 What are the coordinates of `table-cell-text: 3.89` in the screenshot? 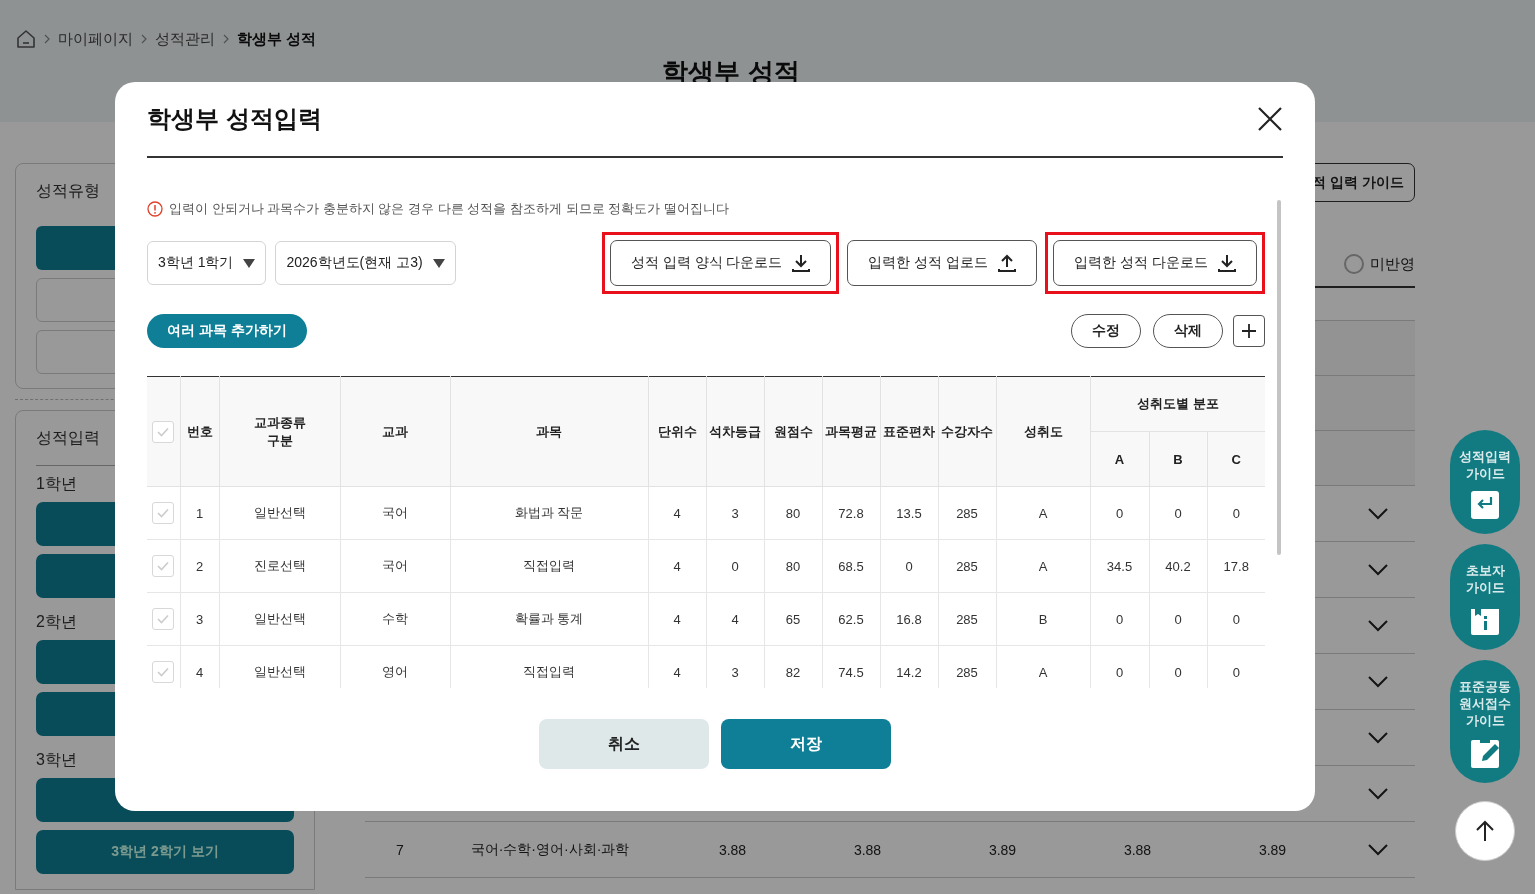 It's located at (1272, 849).